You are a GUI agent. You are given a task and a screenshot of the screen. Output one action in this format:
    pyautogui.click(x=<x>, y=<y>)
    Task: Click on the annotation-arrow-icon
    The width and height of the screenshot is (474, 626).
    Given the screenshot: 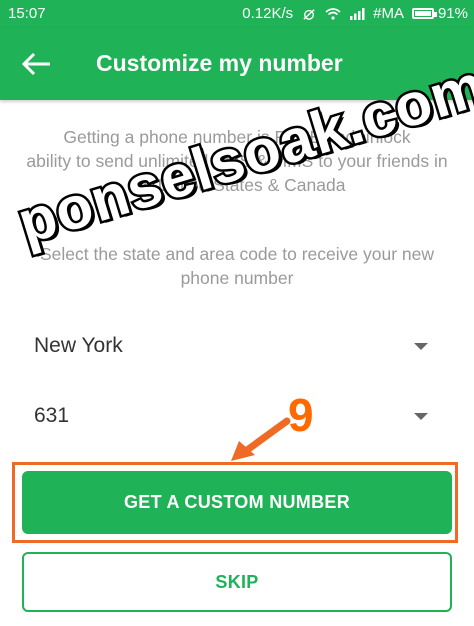 What is the action you would take?
    pyautogui.click(x=261, y=439)
    